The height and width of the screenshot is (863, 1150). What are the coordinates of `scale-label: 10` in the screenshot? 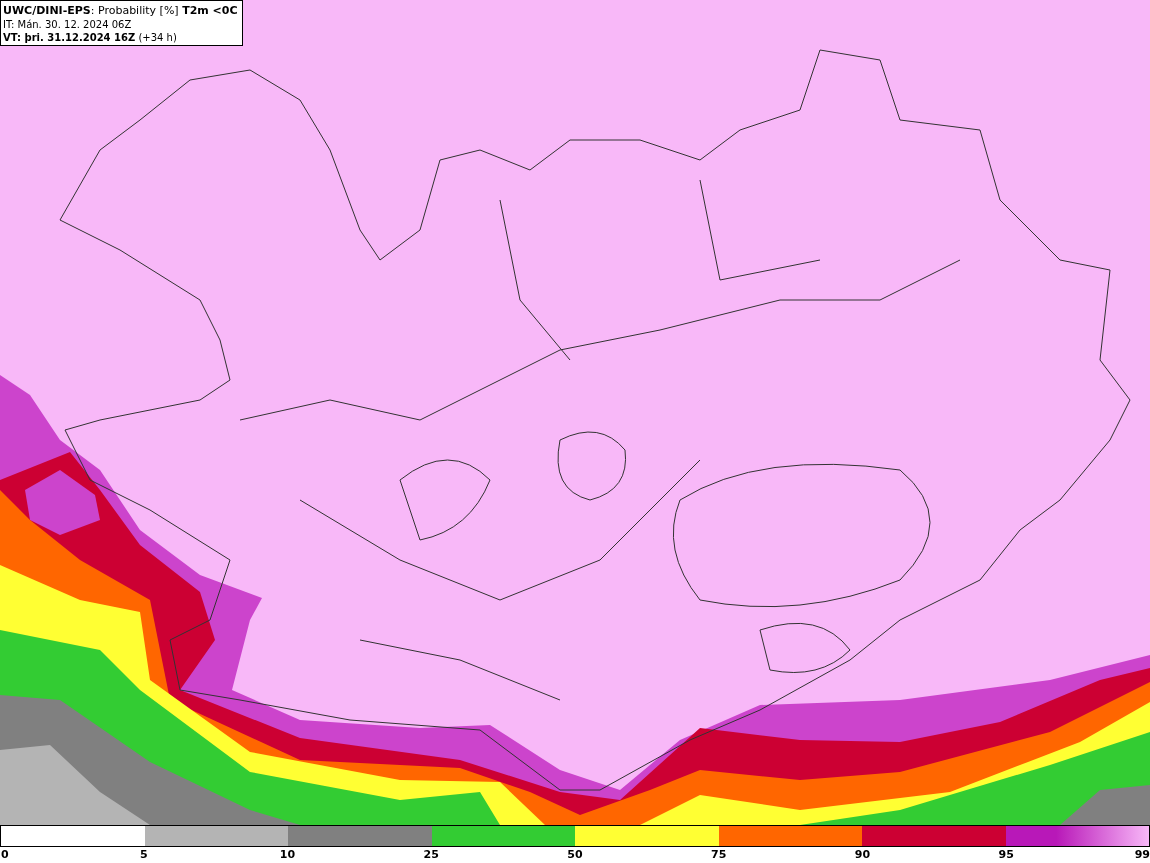 It's located at (287, 854).